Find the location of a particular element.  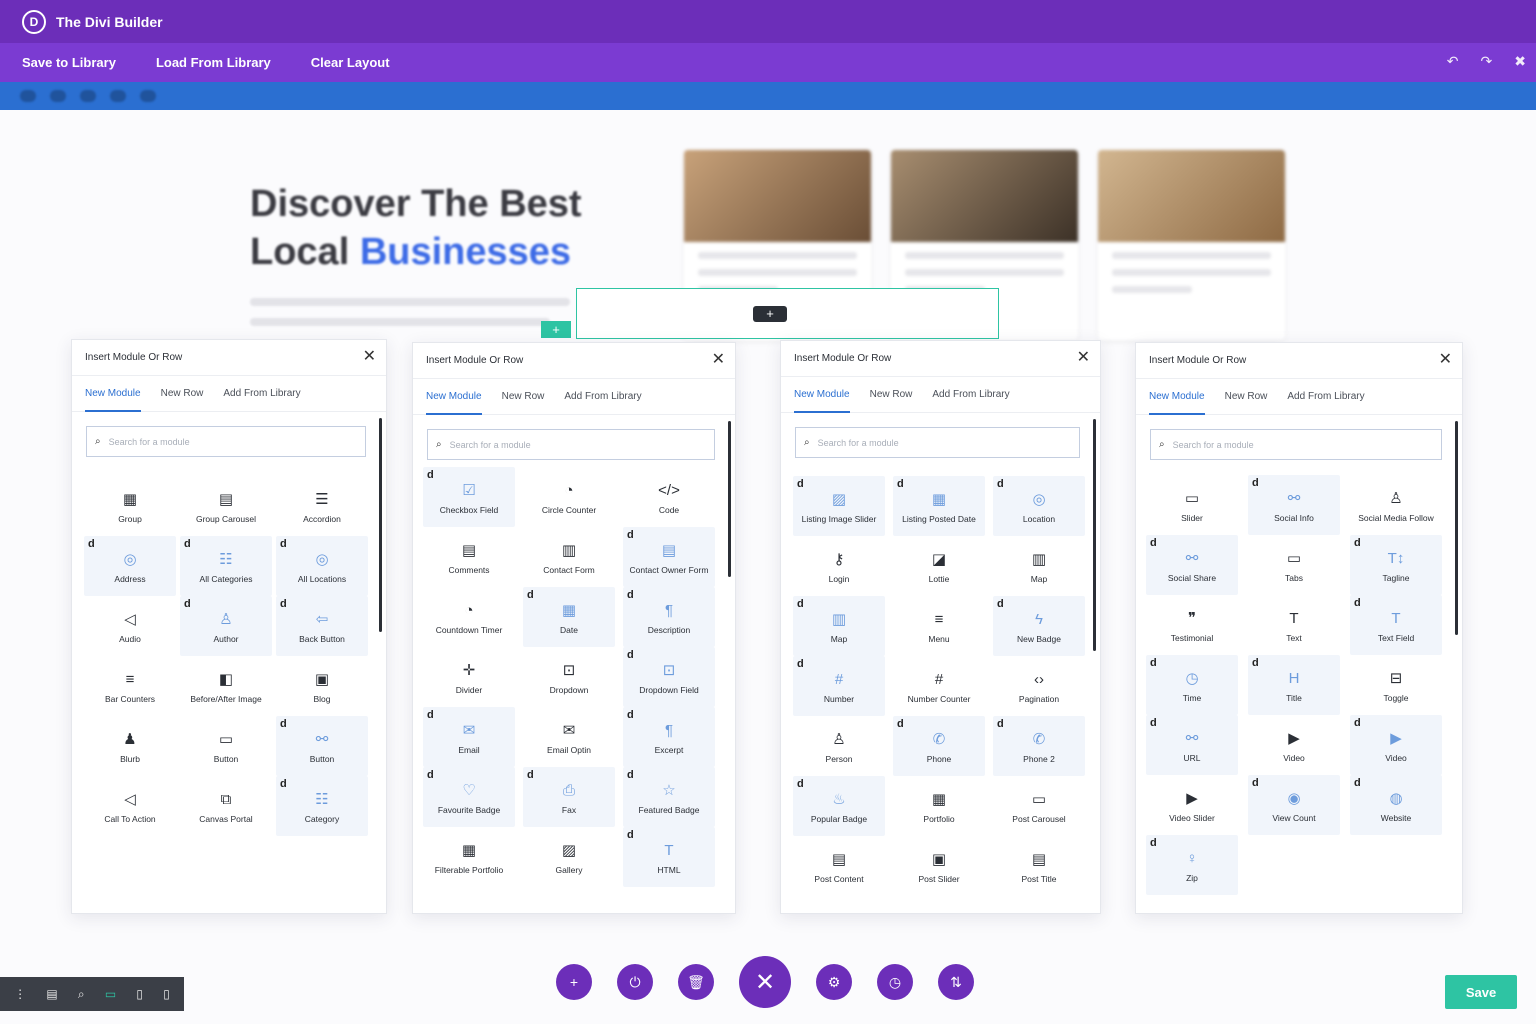

module-button: d ⚯ Button is located at coordinates (322, 746).